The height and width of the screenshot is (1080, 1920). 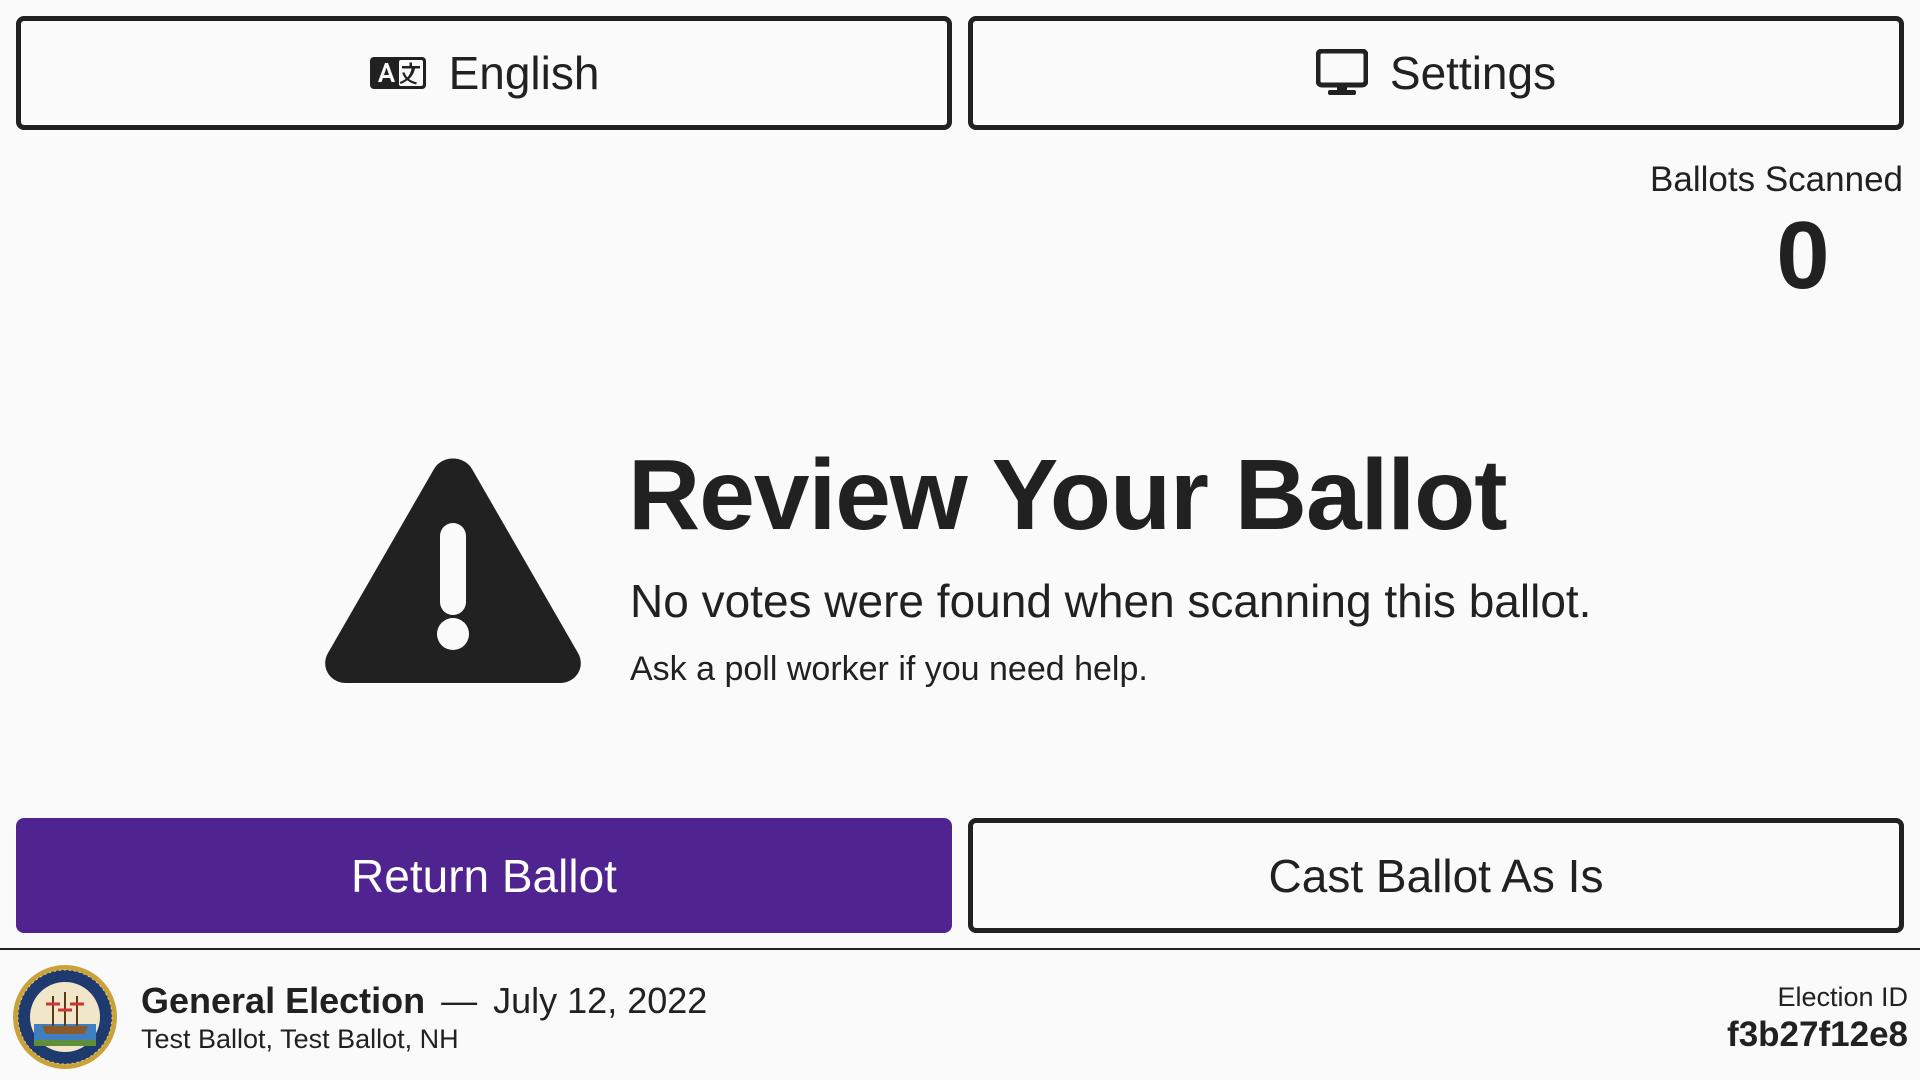 I want to click on election-title: General Election — July 12, 2022, so click(x=424, y=1001).